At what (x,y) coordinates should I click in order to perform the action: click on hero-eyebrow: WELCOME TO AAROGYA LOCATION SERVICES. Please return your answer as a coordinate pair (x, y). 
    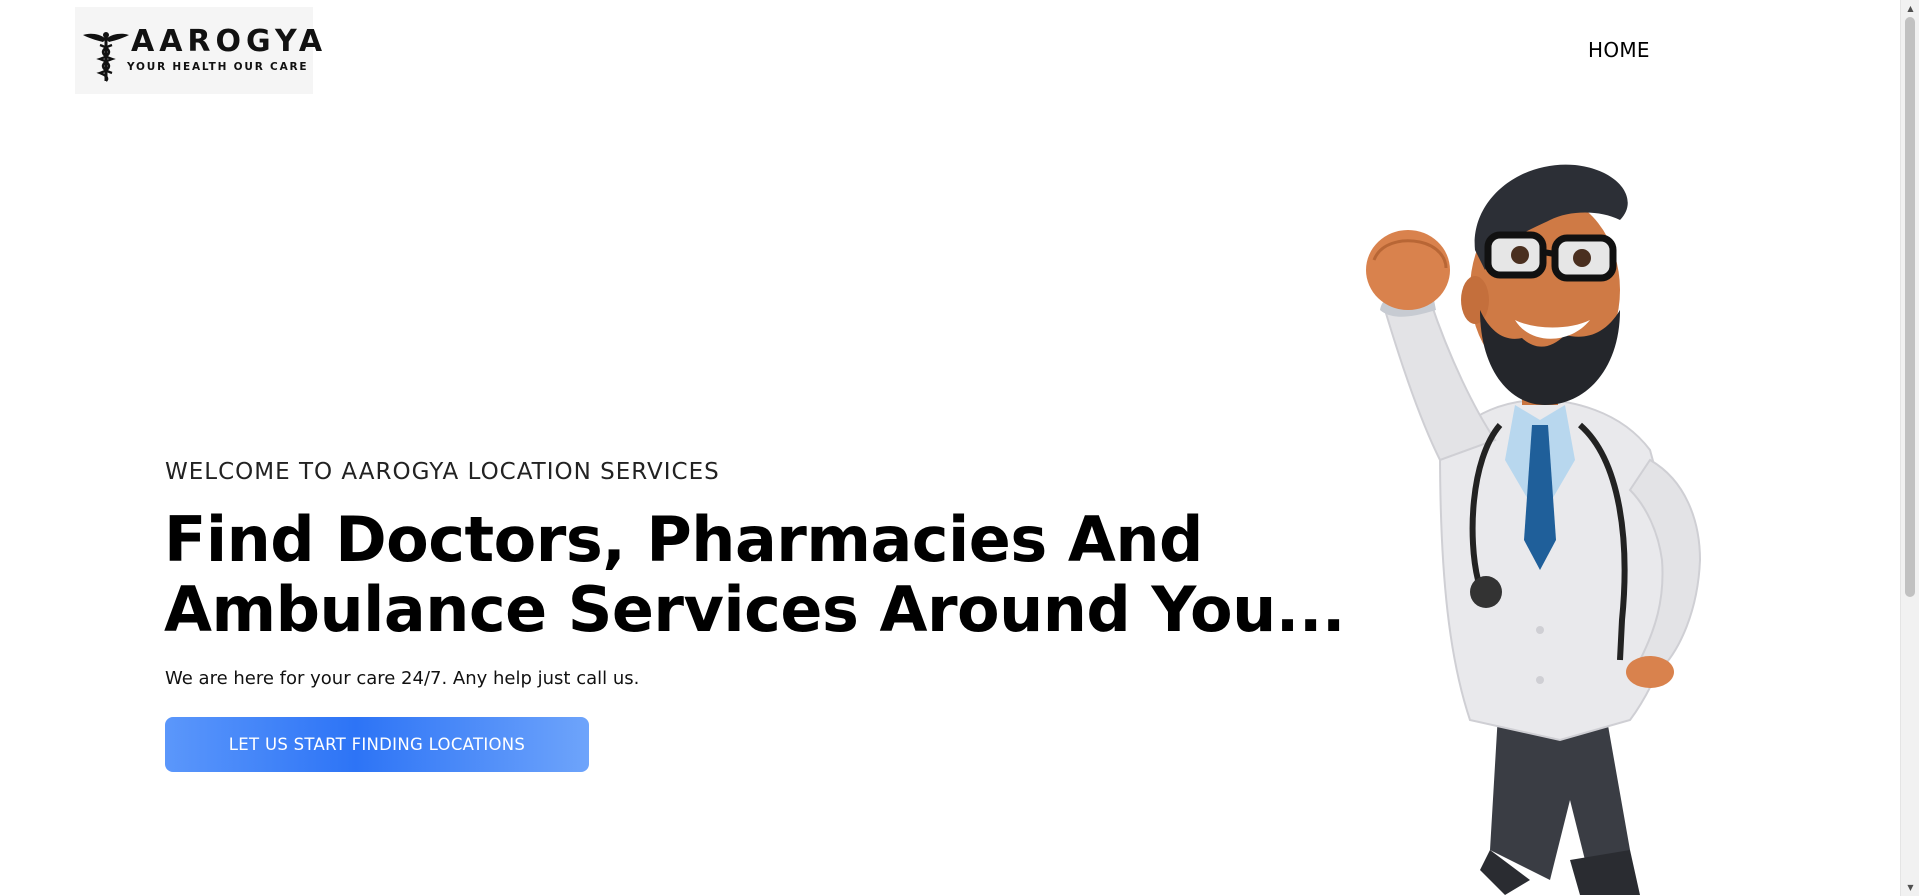
    Looking at the image, I should click on (442, 472).